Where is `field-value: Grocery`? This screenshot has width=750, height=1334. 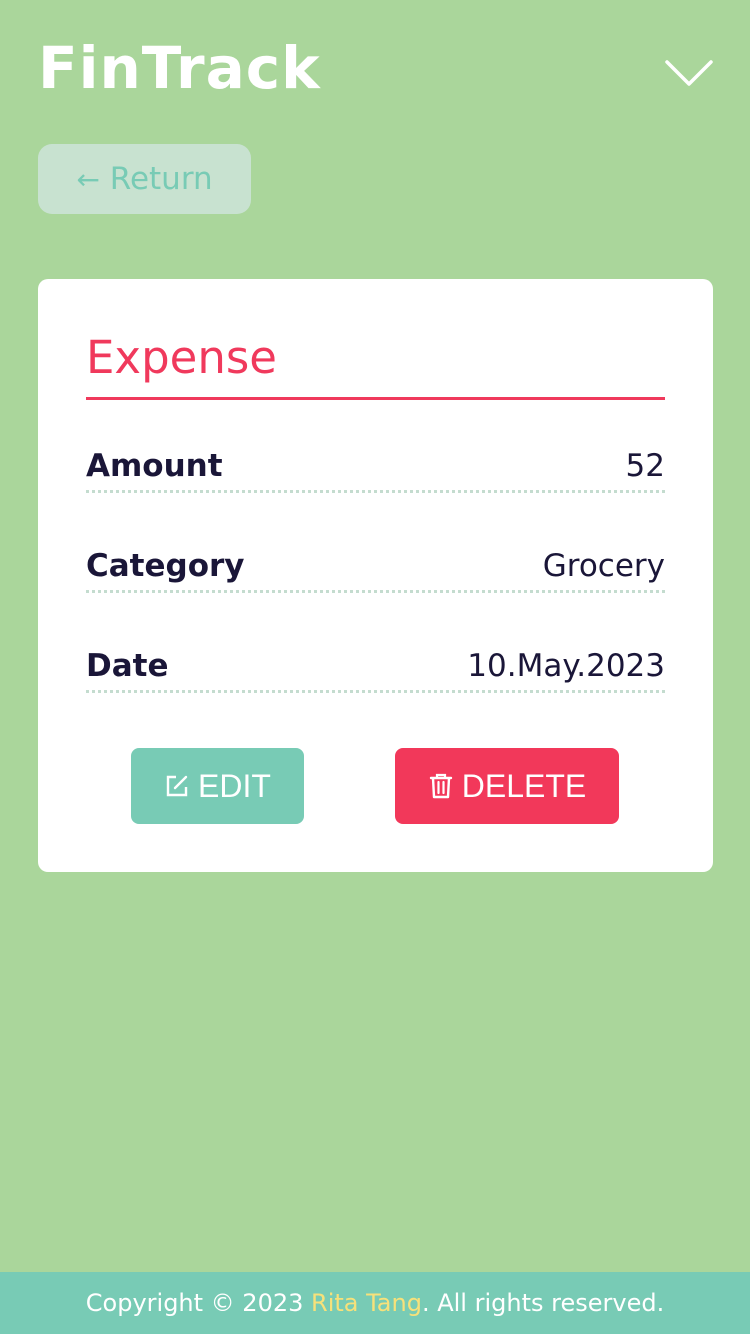
field-value: Grocery is located at coordinates (603, 566).